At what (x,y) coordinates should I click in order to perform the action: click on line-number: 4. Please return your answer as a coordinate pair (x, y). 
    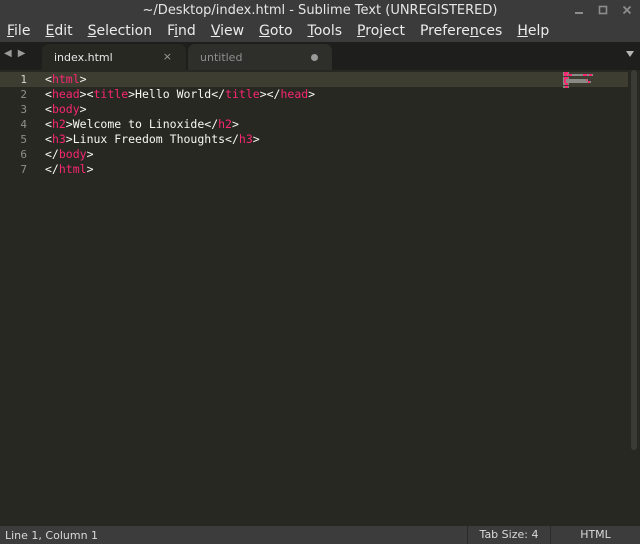
    Looking at the image, I should click on (23, 124).